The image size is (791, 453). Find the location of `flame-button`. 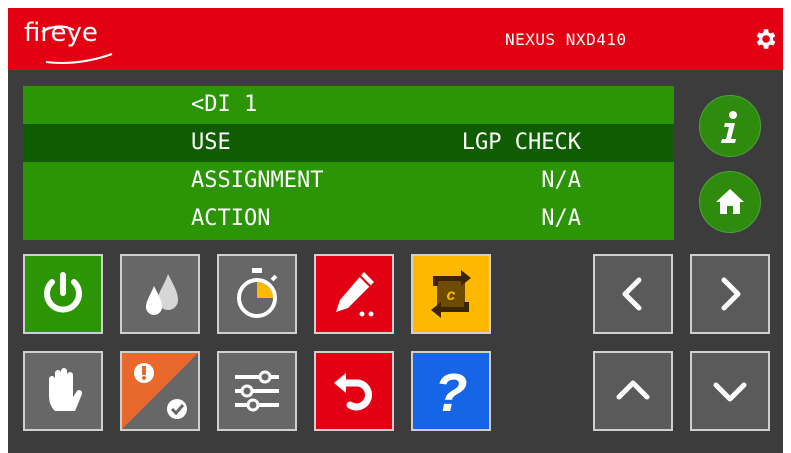

flame-button is located at coordinates (160, 294).